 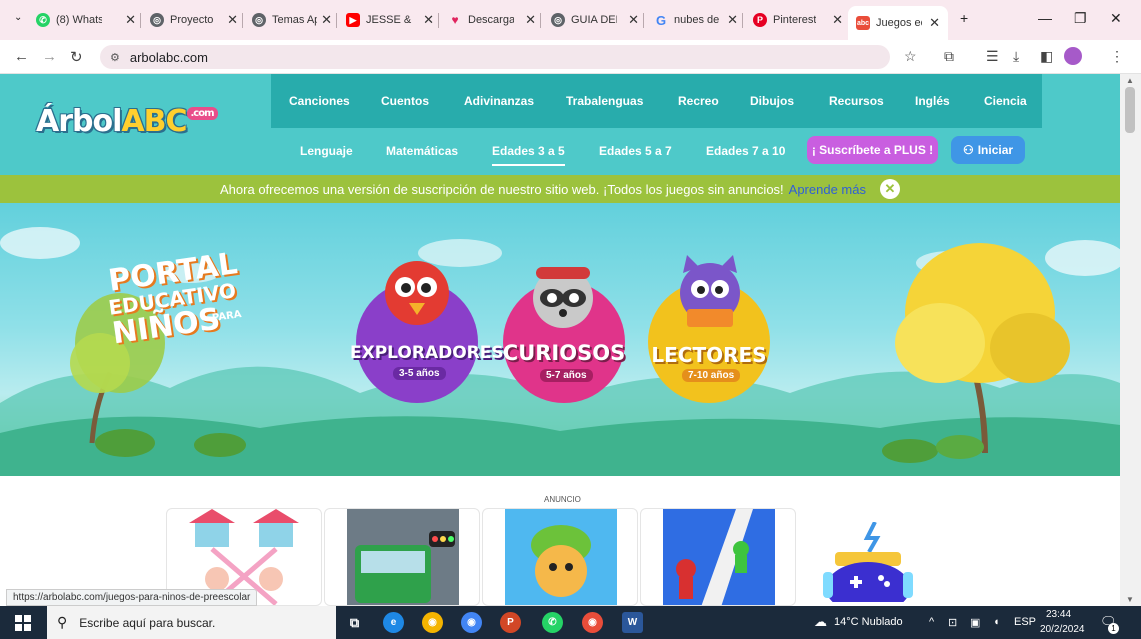 What do you see at coordinates (952, 622) in the screenshot?
I see `network-icon: ⊡` at bounding box center [952, 622].